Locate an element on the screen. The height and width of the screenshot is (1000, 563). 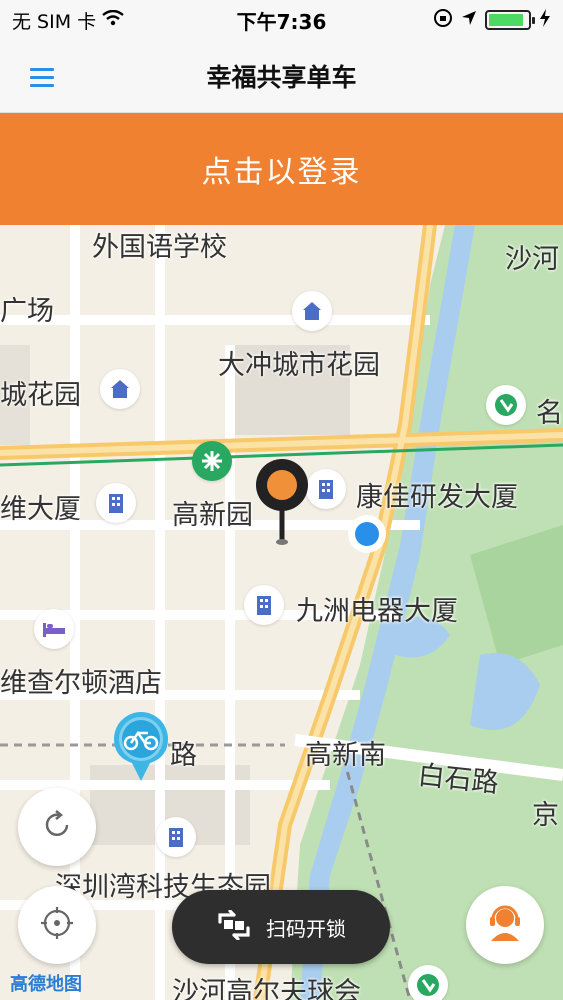
map-label-gaoxinnan: 高新南 is located at coordinates (345, 755).